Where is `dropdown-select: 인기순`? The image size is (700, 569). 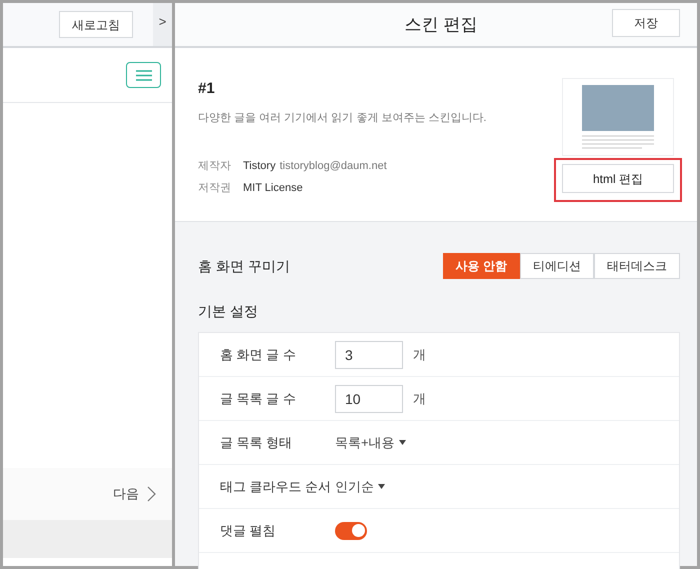 dropdown-select: 인기순 is located at coordinates (360, 486).